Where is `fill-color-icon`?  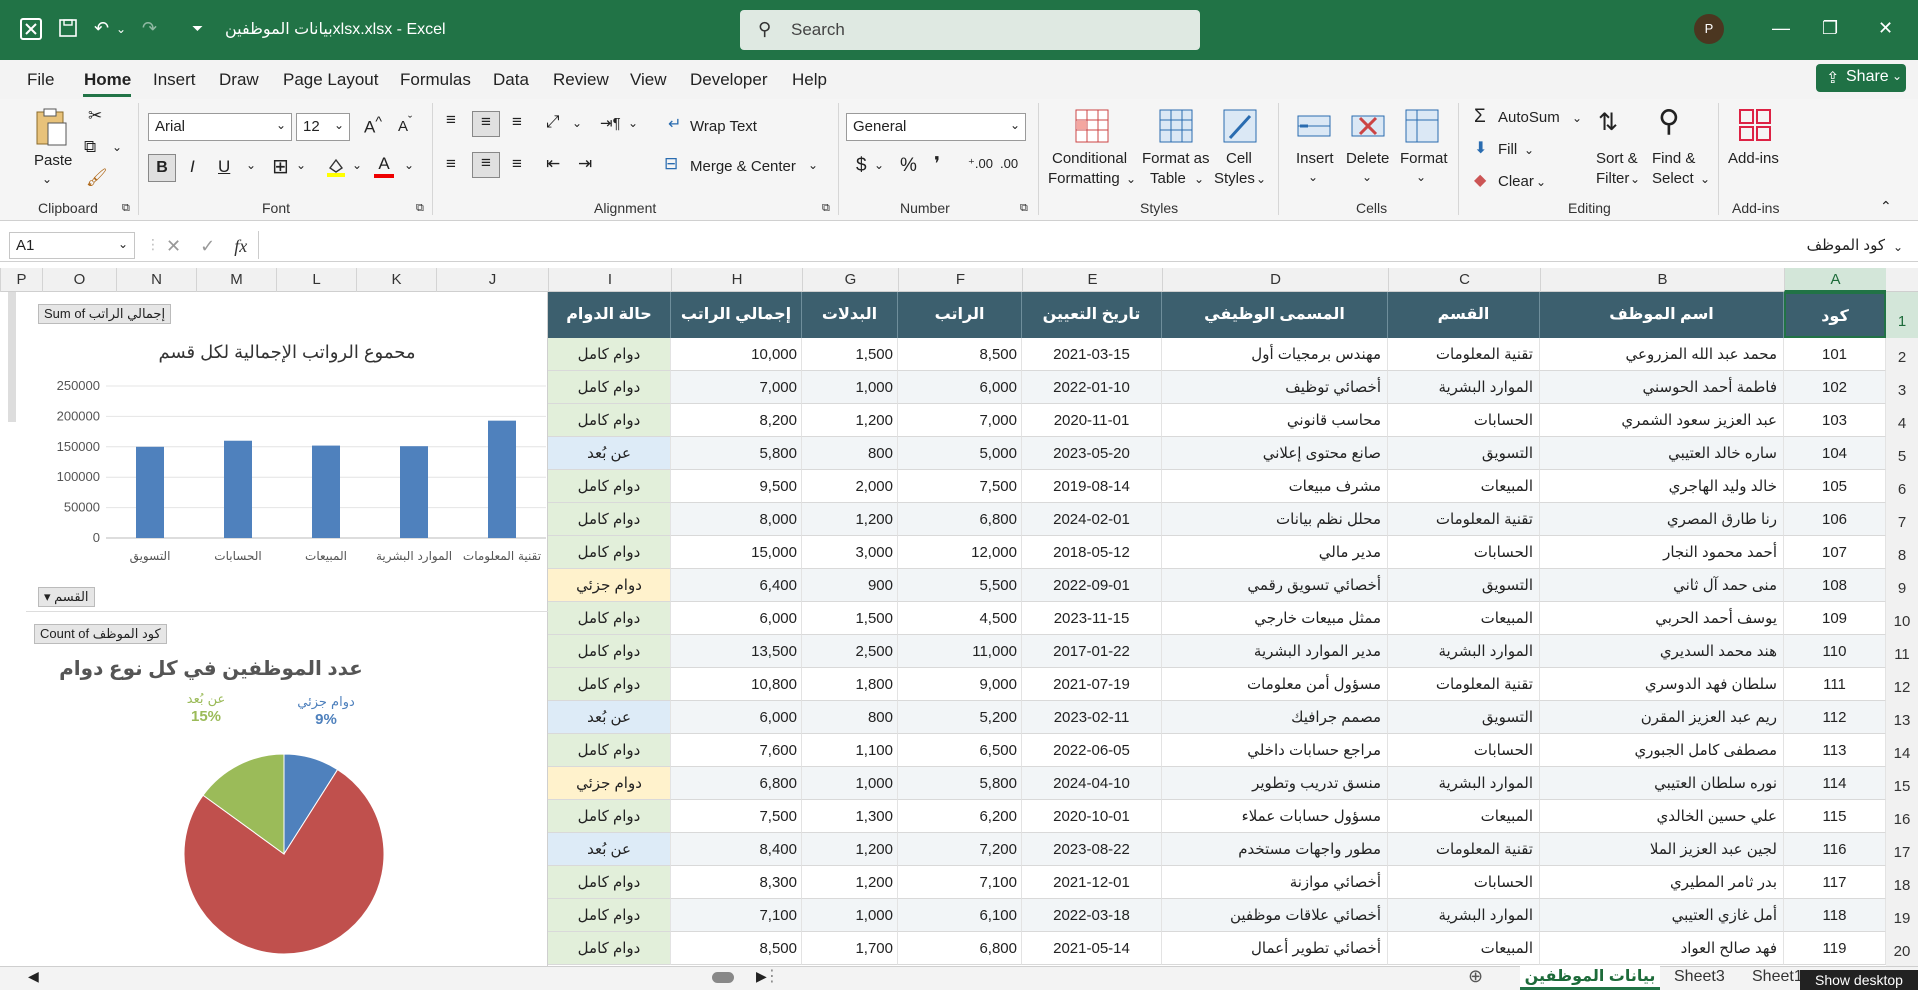 fill-color-icon is located at coordinates (336, 166).